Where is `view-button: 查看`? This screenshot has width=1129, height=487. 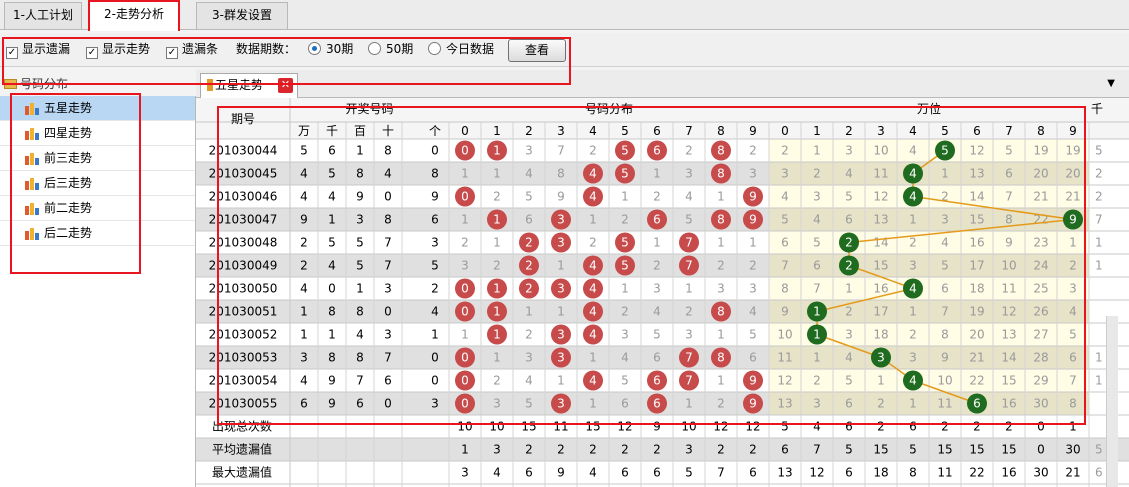 view-button: 查看 is located at coordinates (537, 50).